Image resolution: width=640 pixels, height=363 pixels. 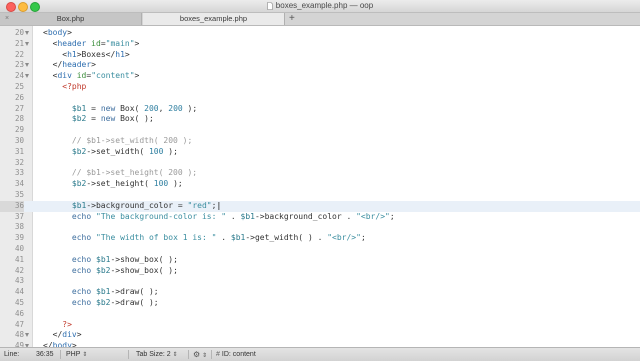 What do you see at coordinates (19, 194) in the screenshot?
I see `line-number: 35` at bounding box center [19, 194].